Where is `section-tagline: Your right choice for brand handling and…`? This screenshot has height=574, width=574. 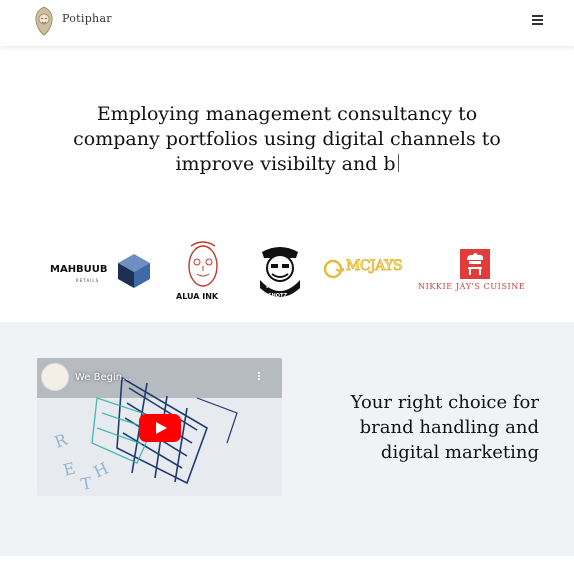
section-tagline: Your right choice for brand handling and… is located at coordinates (419, 427).